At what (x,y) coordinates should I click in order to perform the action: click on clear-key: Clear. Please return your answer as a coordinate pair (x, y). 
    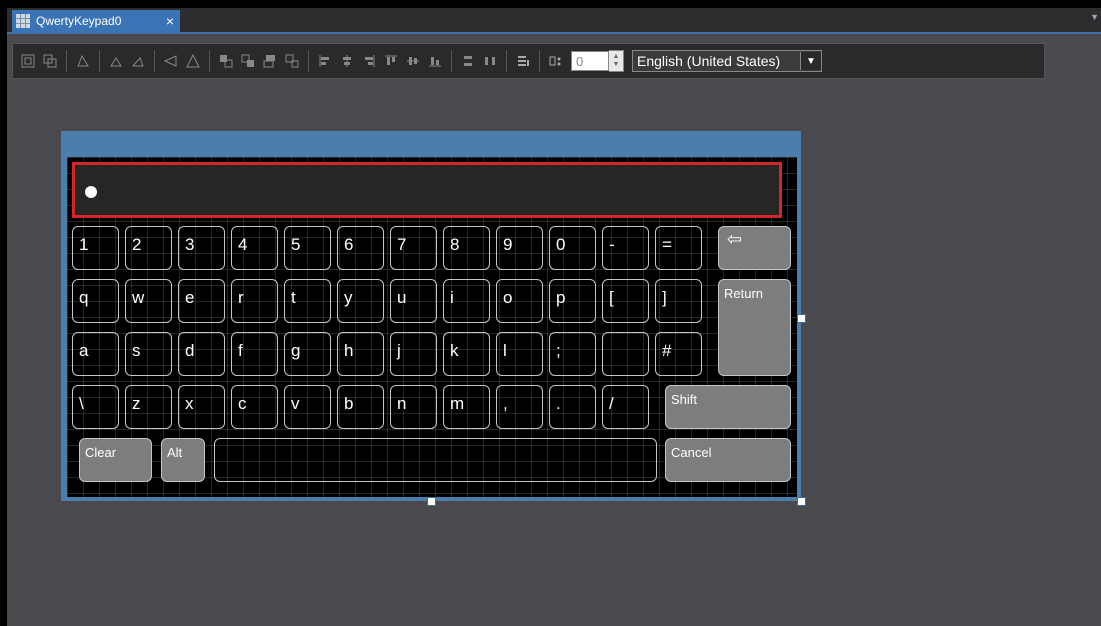
    Looking at the image, I should click on (115, 460).